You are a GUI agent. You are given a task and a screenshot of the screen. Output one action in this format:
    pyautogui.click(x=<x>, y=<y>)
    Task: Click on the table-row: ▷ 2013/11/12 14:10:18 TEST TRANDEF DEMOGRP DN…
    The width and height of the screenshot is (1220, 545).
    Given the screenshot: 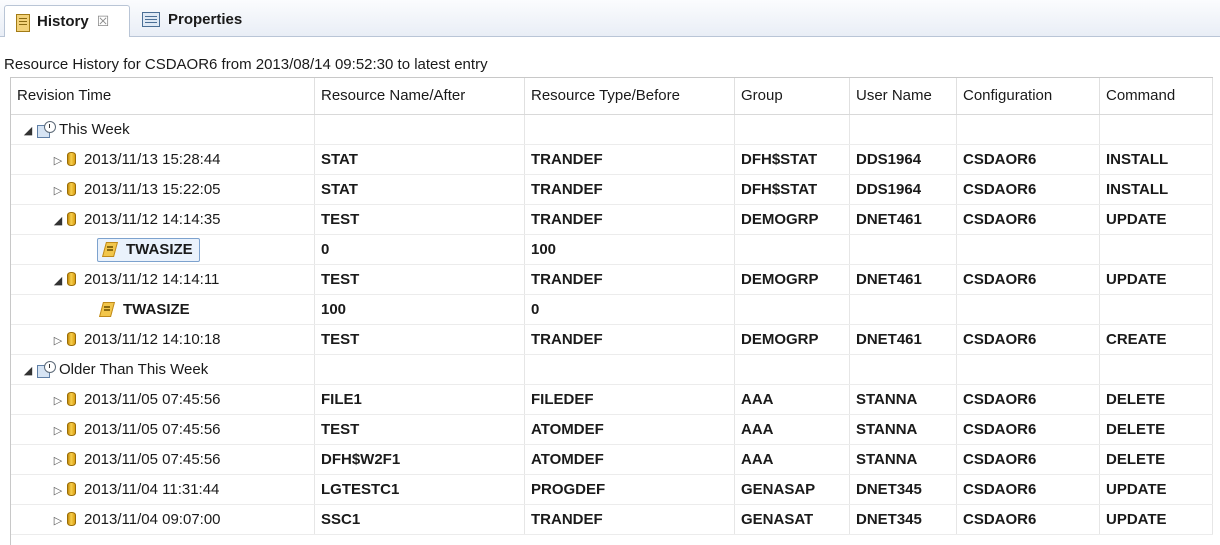 What is the action you would take?
    pyautogui.click(x=612, y=340)
    